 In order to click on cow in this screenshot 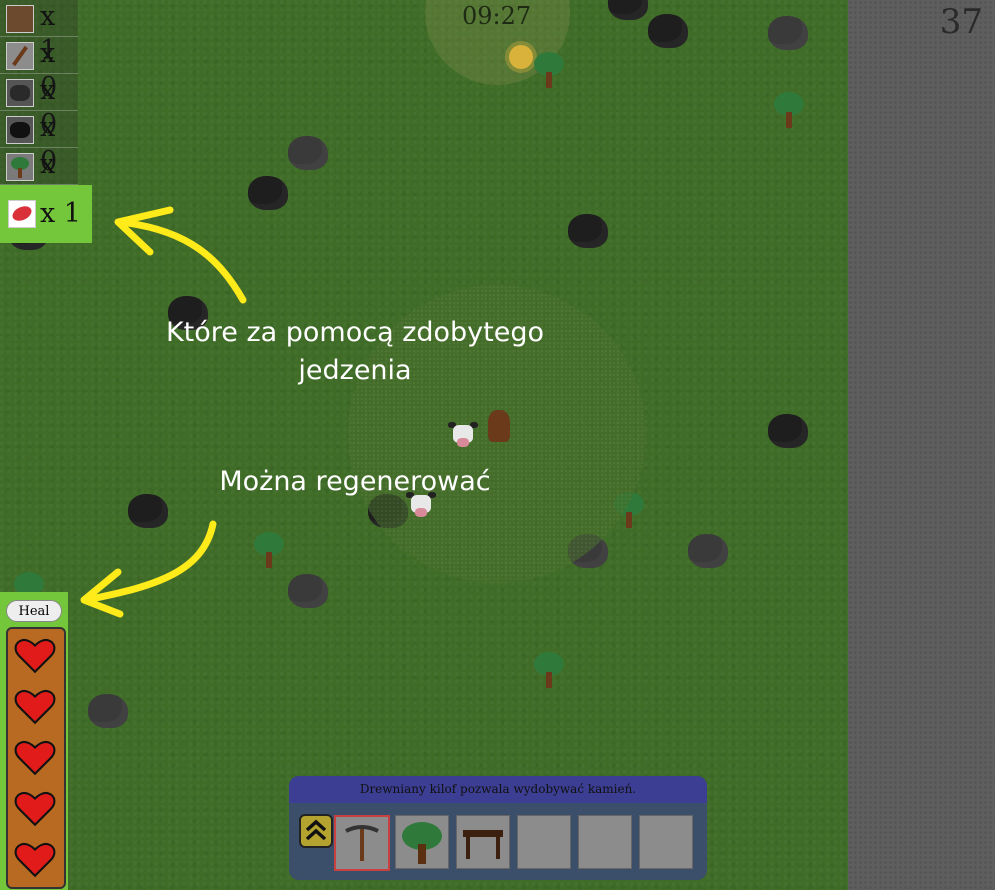, I will do `click(463, 435)`.